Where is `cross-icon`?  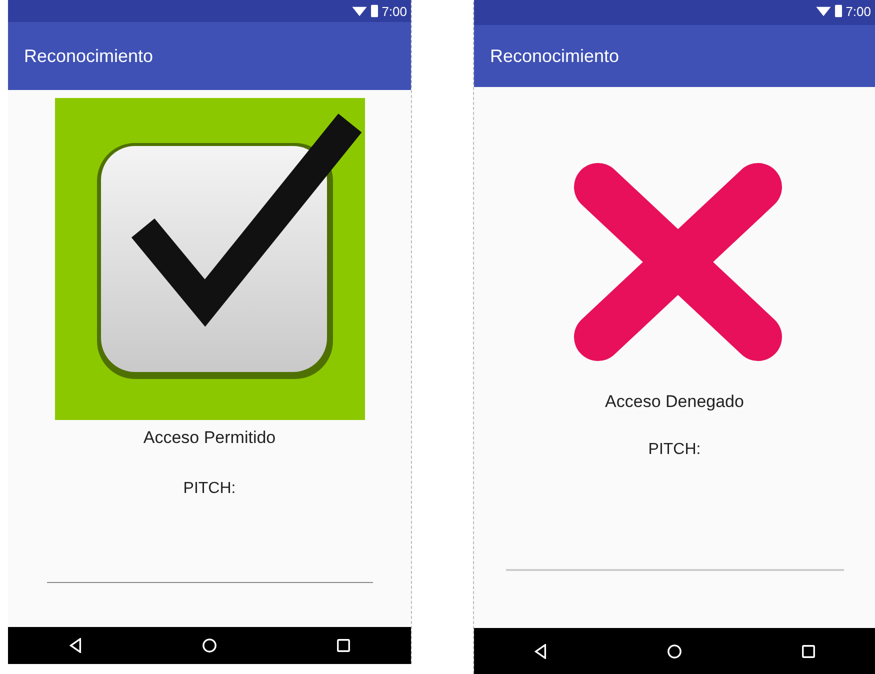 cross-icon is located at coordinates (677, 262).